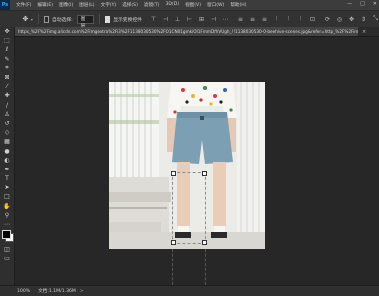 The width and height of the screenshot is (379, 296). Describe the element at coordinates (46, 19) in the screenshot. I see `auto-select-checkbox` at that location.